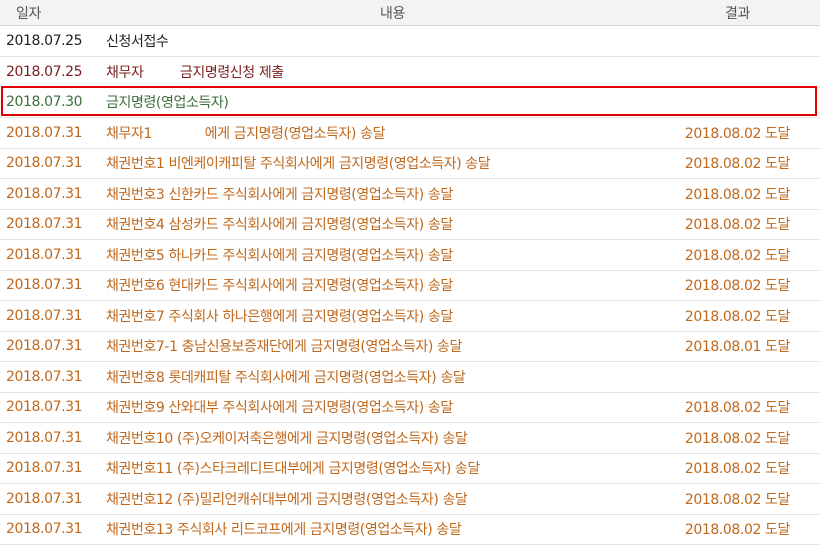  I want to click on table-row: 2018.07.30 금지명령(영업소득자), so click(410, 102).